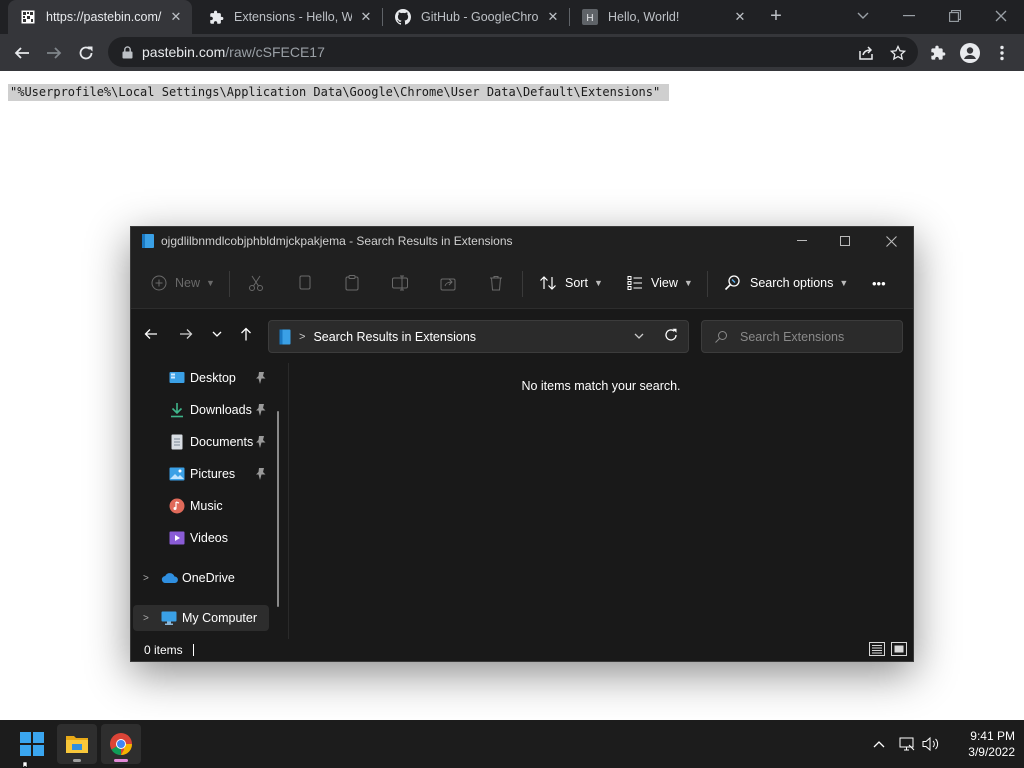 The image size is (1024, 768). I want to click on show-hidden-icons-chevron-icon, so click(879, 744).